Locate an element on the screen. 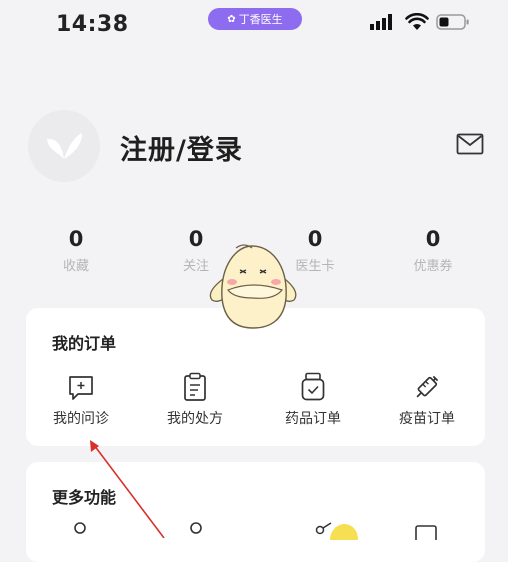 The image size is (508, 562). order-item-medicine: 药品订单 is located at coordinates (313, 399).